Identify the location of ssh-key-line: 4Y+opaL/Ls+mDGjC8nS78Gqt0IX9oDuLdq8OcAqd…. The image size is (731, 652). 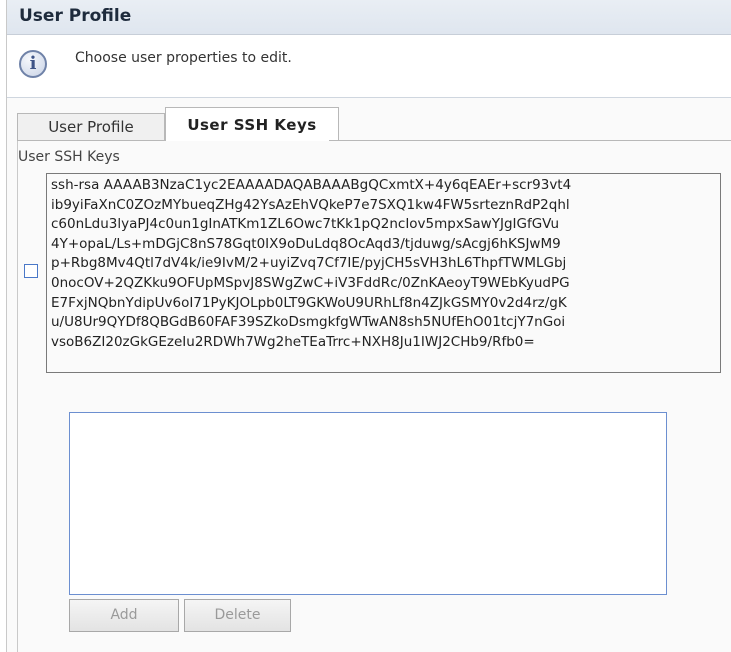
(306, 243).